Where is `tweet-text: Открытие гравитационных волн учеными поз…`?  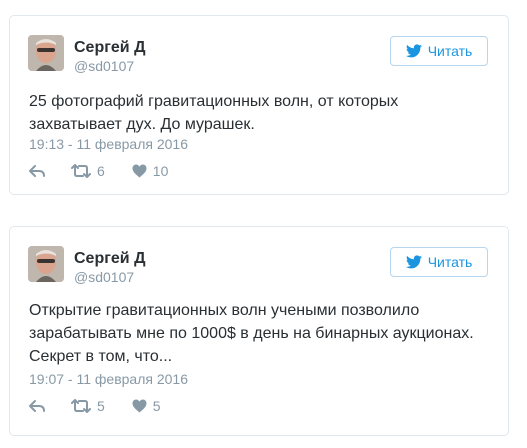 tweet-text: Открытие гравитационных волн учеными поз… is located at coordinates (251, 333).